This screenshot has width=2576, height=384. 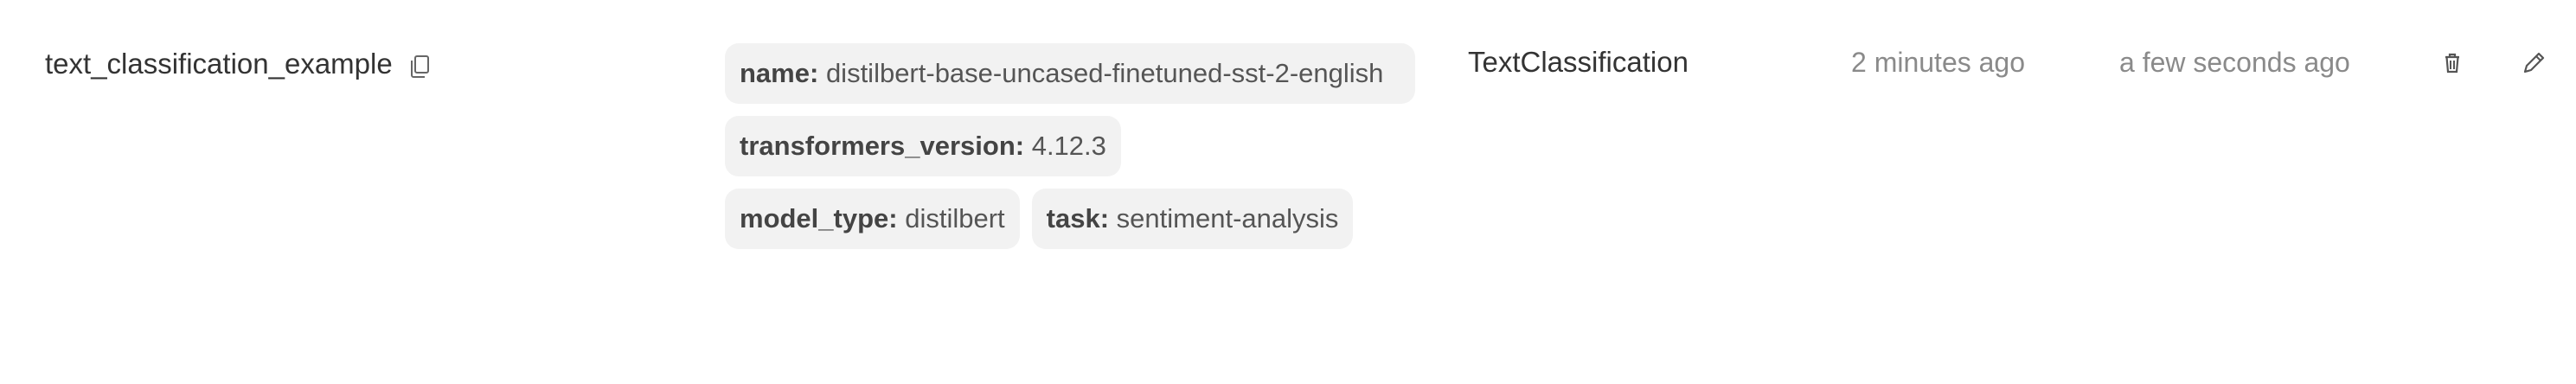 I want to click on tag-task: task: sentiment-analysis, so click(x=1192, y=219).